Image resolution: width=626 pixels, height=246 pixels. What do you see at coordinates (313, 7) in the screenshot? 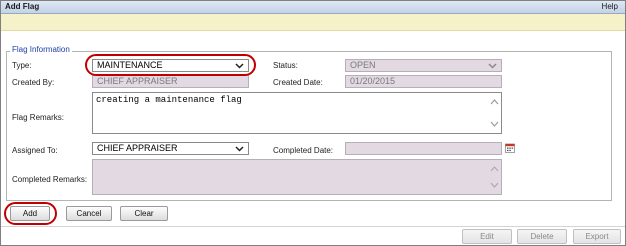
I see `title-bar: Add Flag Help` at bounding box center [313, 7].